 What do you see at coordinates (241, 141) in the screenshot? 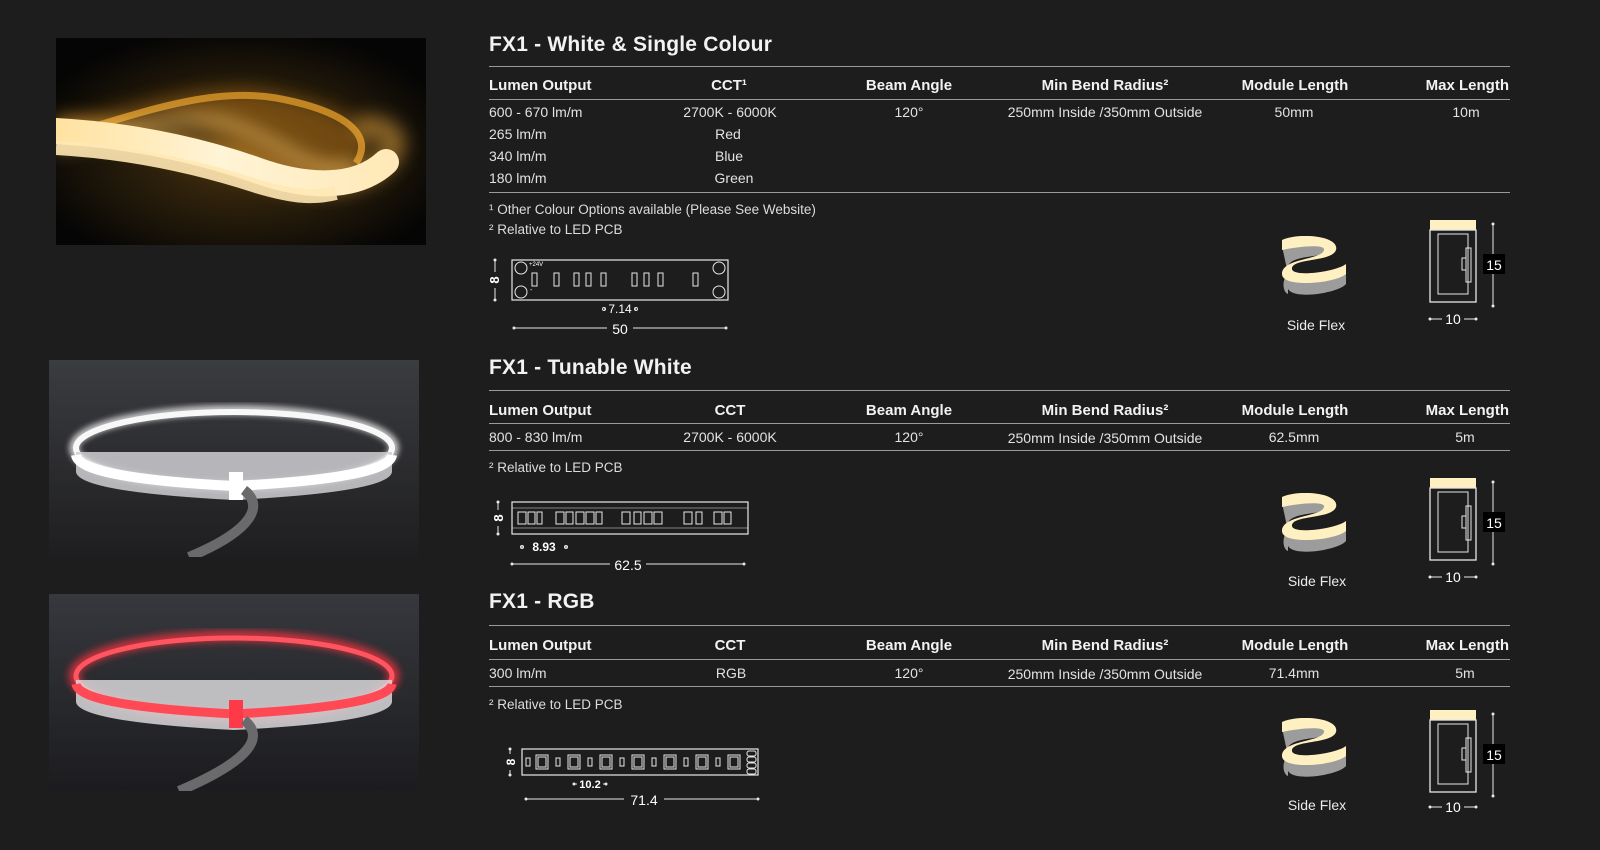
I see `warm-white-strip-photo` at bounding box center [241, 141].